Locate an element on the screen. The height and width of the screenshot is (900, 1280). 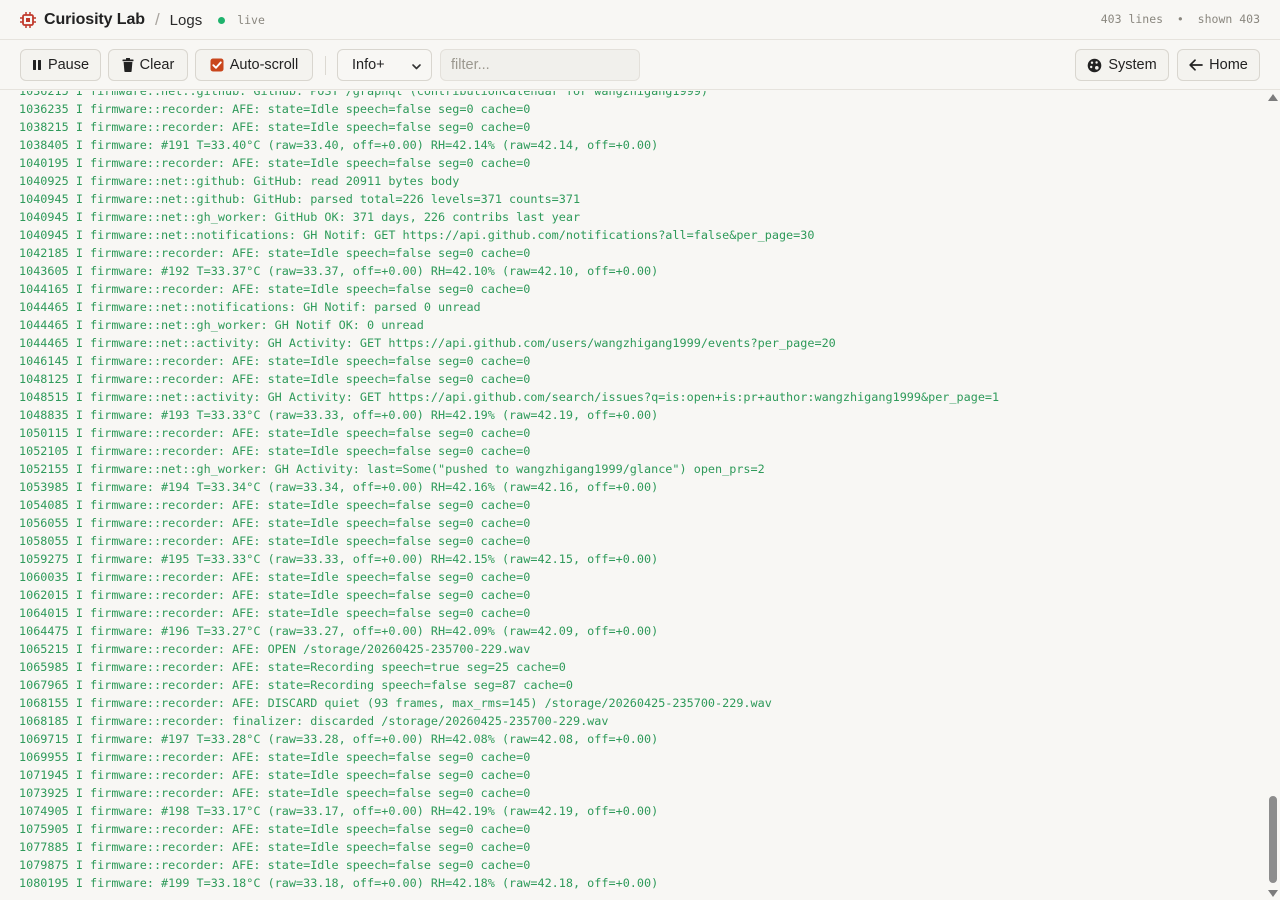
auto-scroll-label: Auto-scroll is located at coordinates (264, 65).